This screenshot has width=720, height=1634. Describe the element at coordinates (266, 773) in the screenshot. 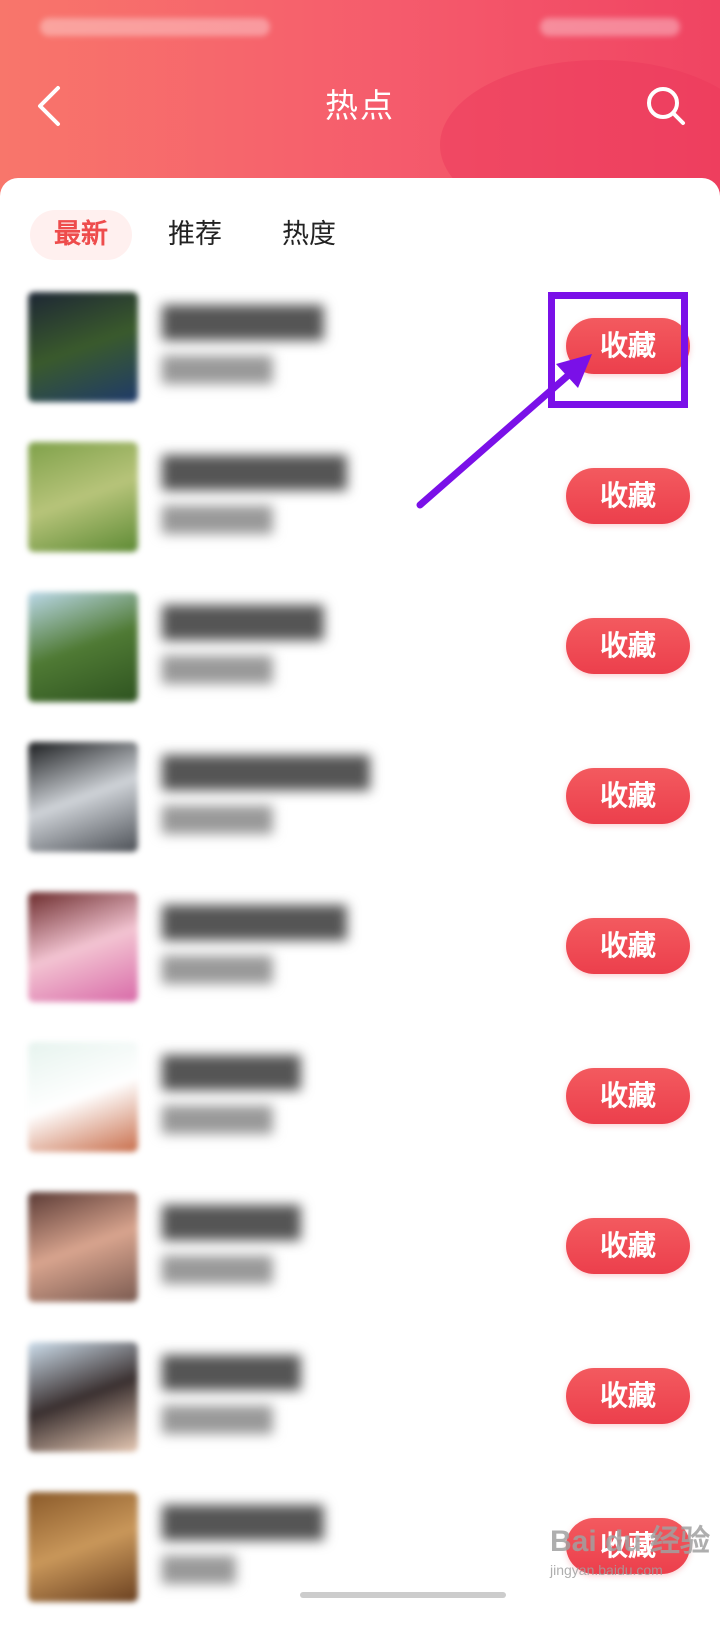

I see `item-title: █████████` at that location.